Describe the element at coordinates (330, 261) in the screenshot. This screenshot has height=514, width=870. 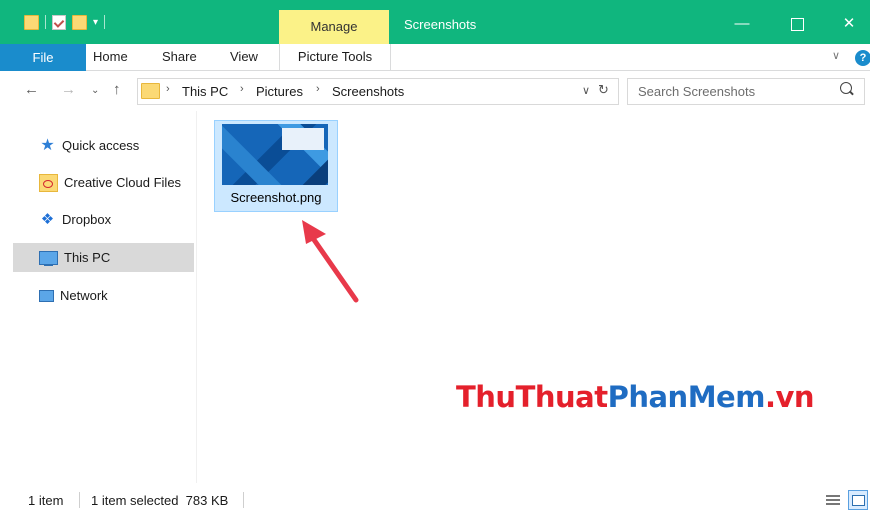
I see `annotation-arrow-icon` at that location.